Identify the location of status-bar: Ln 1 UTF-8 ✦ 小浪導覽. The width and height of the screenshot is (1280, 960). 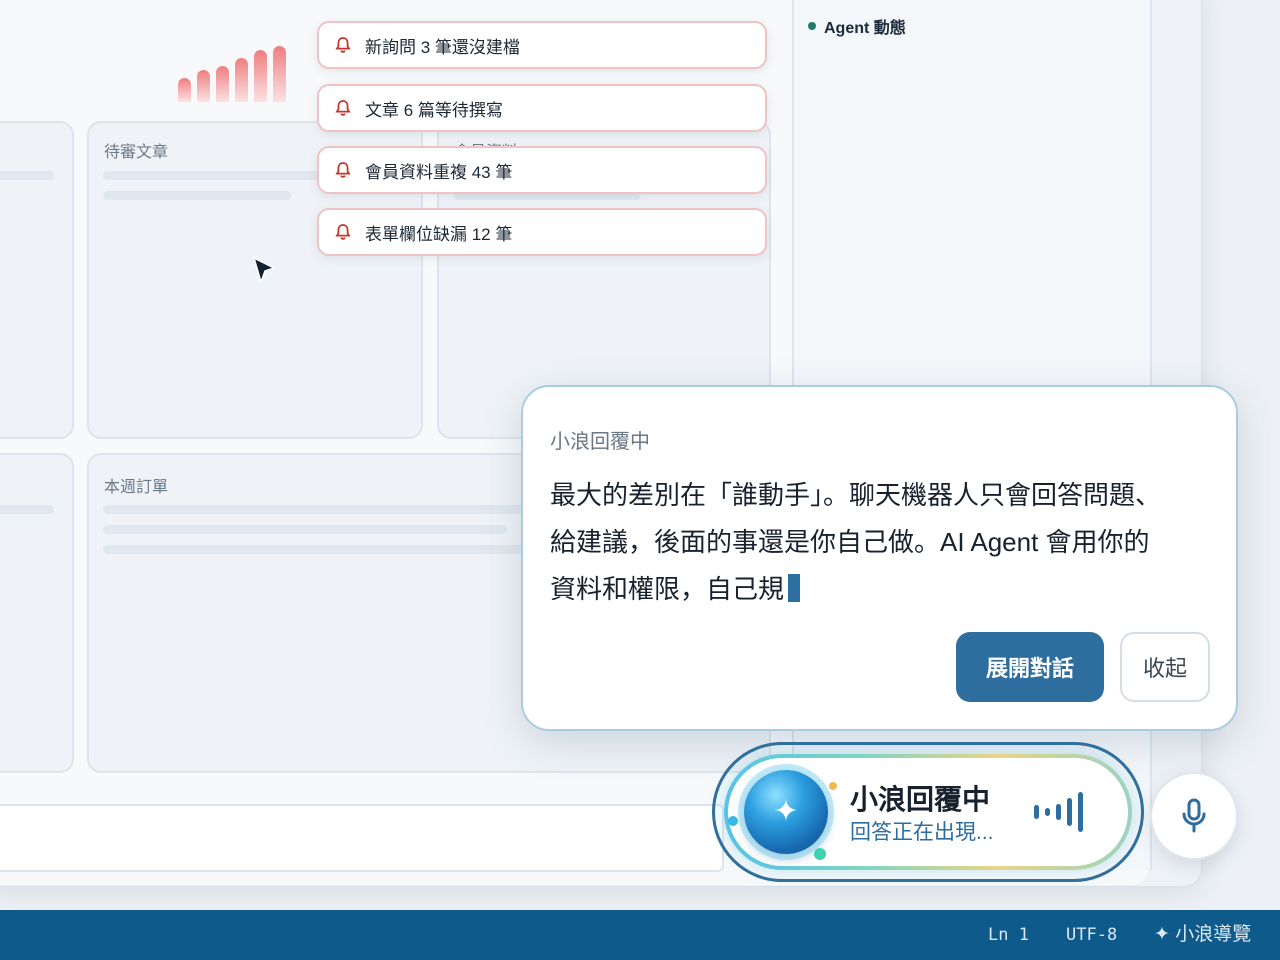
(640, 935).